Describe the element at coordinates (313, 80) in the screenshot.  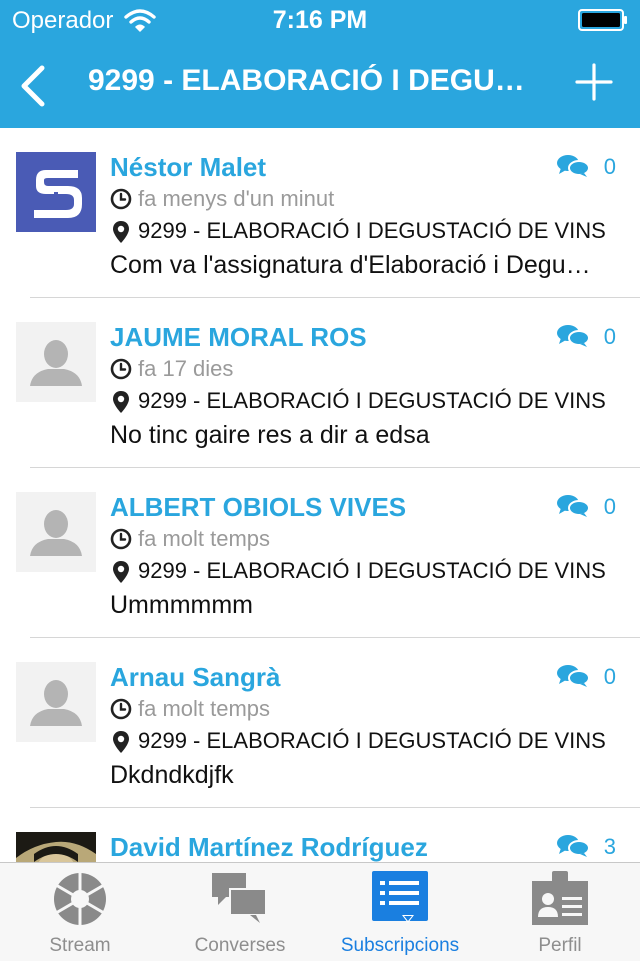
I see `page-title: 9299 - ELABORACIÓ I DEGUSTACIÓ DE VINS` at that location.